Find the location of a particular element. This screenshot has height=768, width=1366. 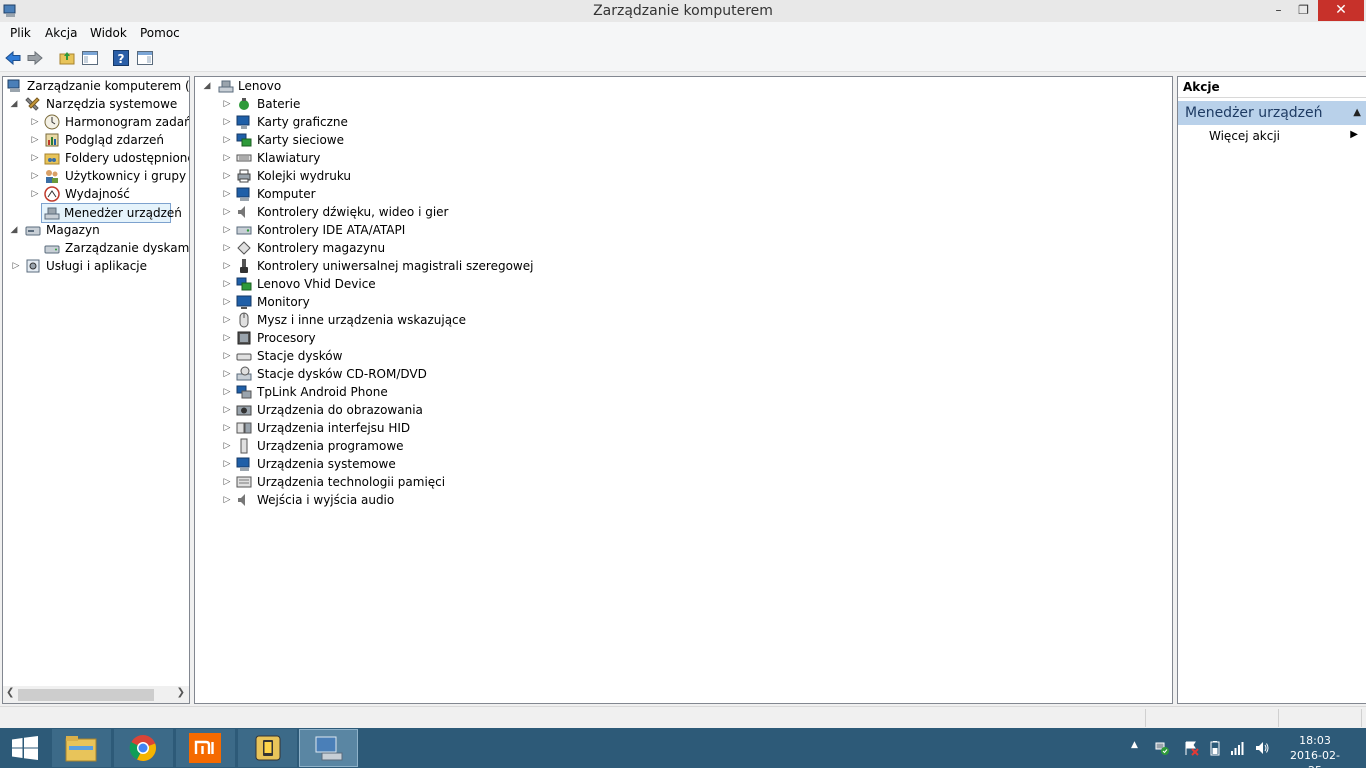

device-category-item: ▷ Urządzenia technologii pamięci is located at coordinates (395, 482).